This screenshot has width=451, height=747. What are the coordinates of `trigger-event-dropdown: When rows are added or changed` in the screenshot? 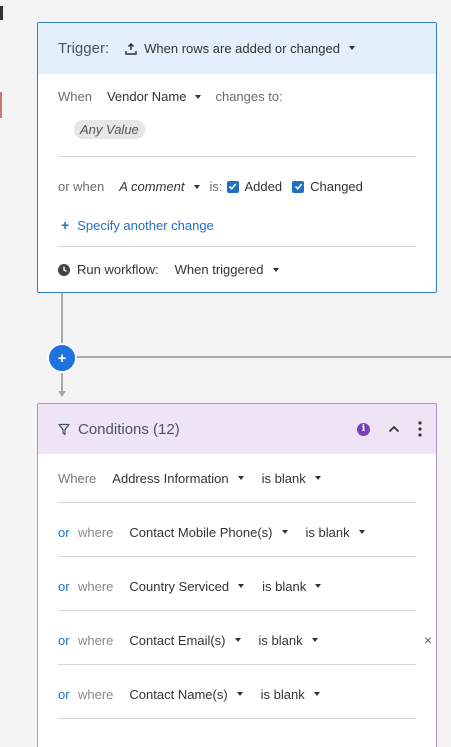 It's located at (240, 48).